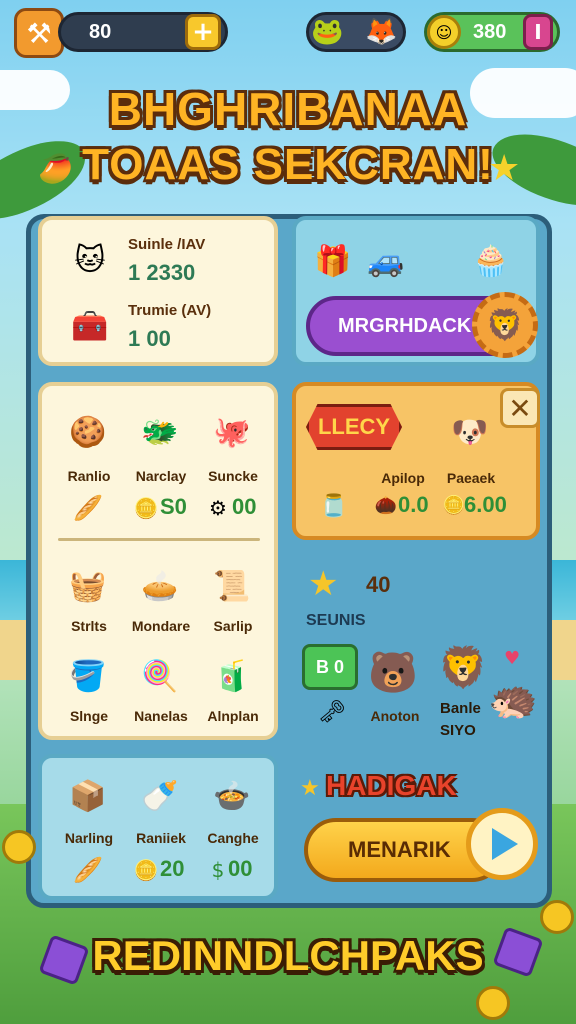 The width and height of the screenshot is (576, 1024). I want to click on bottle-icon: 🍼, so click(160, 796).